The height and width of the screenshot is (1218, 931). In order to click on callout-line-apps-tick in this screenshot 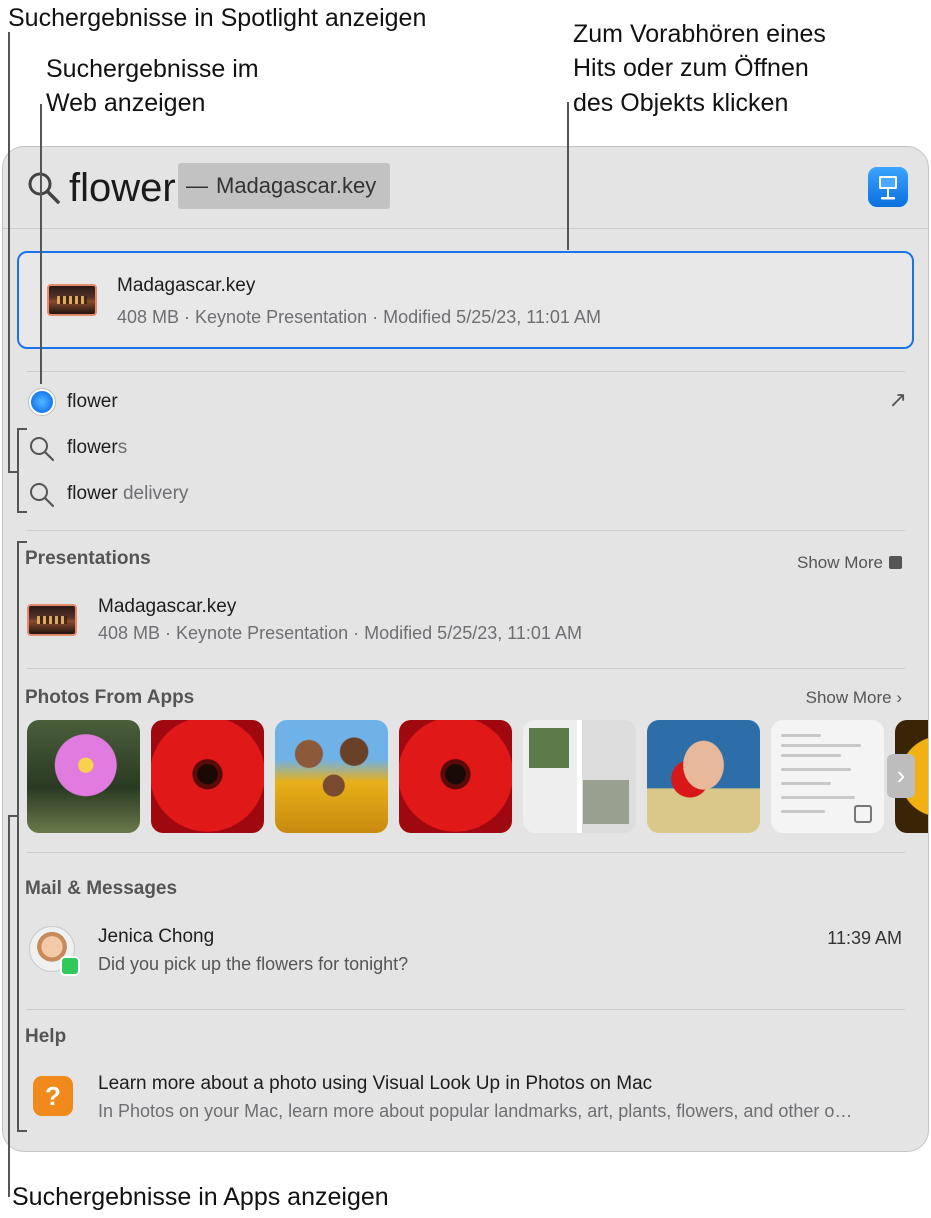, I will do `click(13, 816)`.